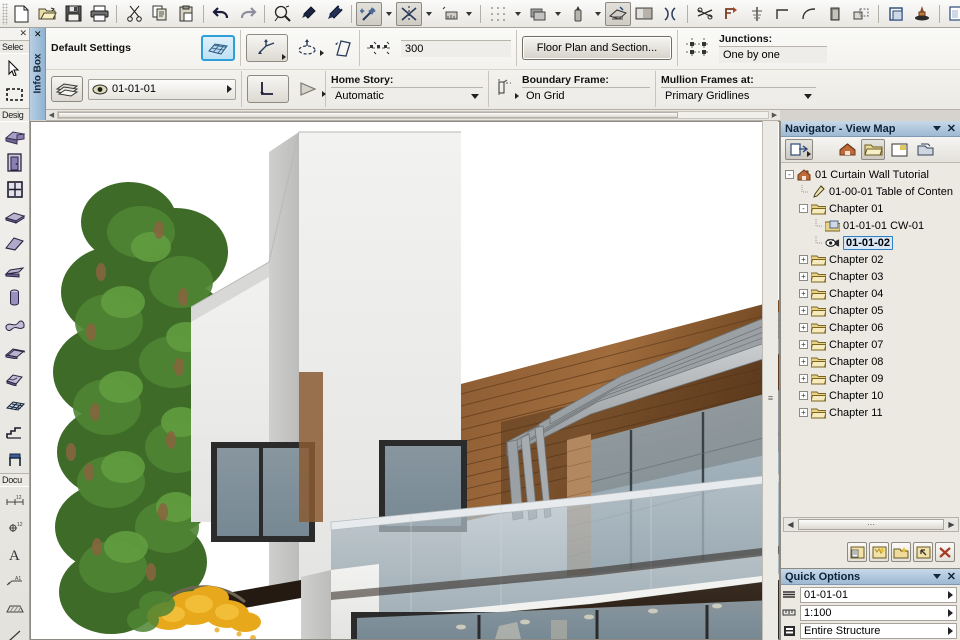 This screenshot has height=640, width=960. I want to click on cw-base-icon, so click(268, 89).